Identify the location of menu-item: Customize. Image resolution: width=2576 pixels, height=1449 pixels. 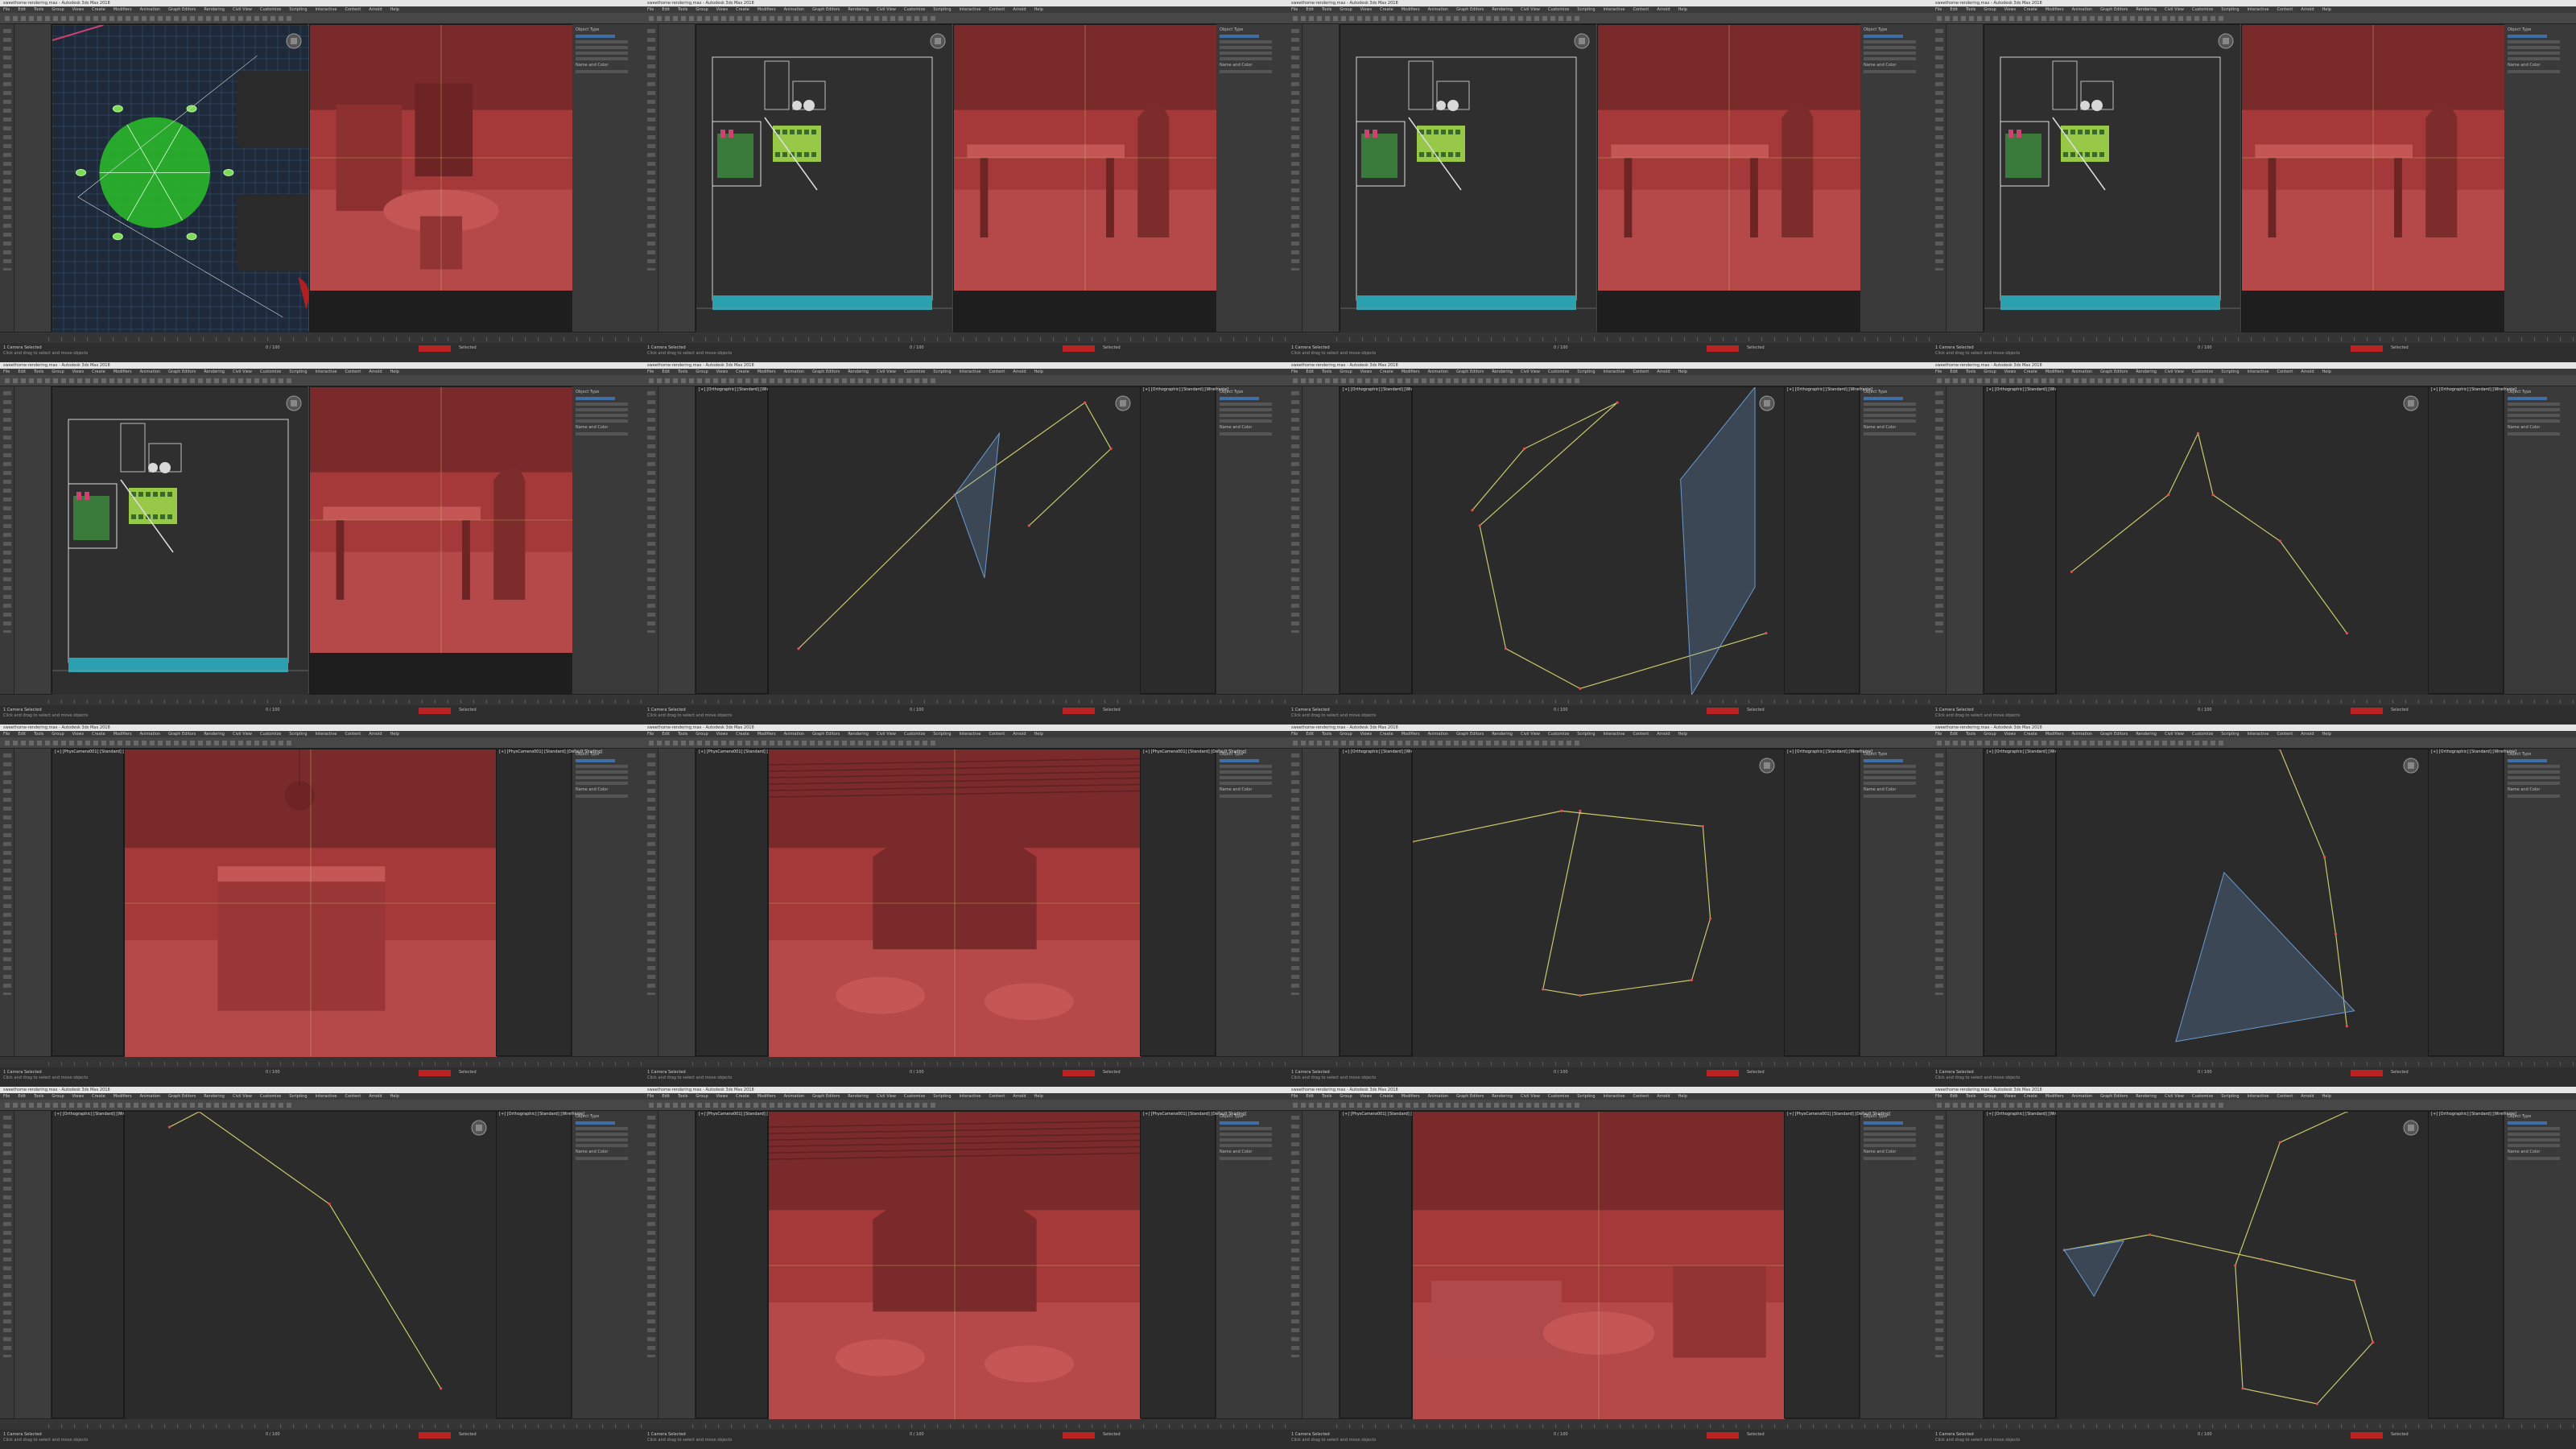
(1558, 9).